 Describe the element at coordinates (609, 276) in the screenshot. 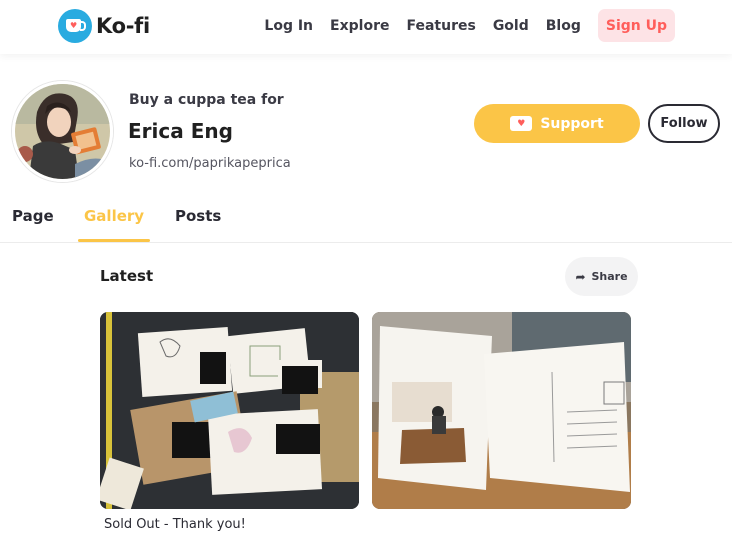

I see `share-label: Share` at that location.